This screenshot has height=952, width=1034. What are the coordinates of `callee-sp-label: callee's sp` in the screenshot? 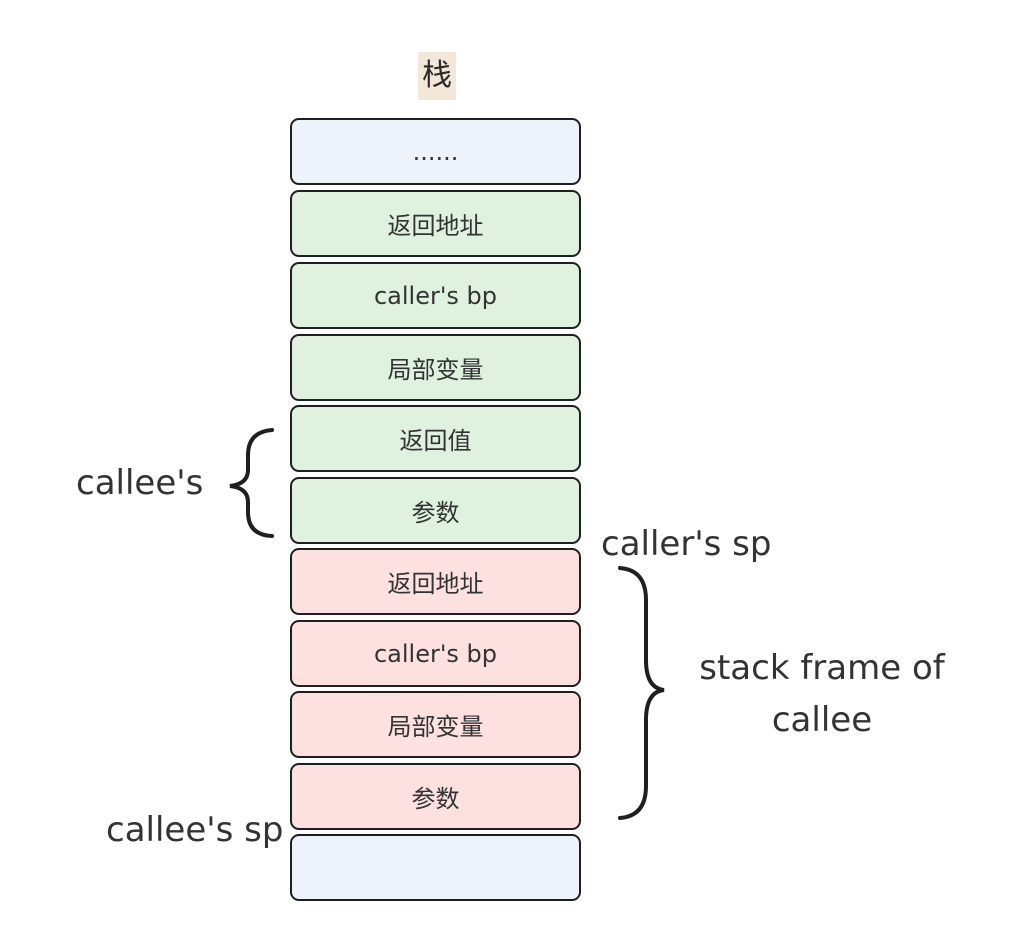 It's located at (195, 830).